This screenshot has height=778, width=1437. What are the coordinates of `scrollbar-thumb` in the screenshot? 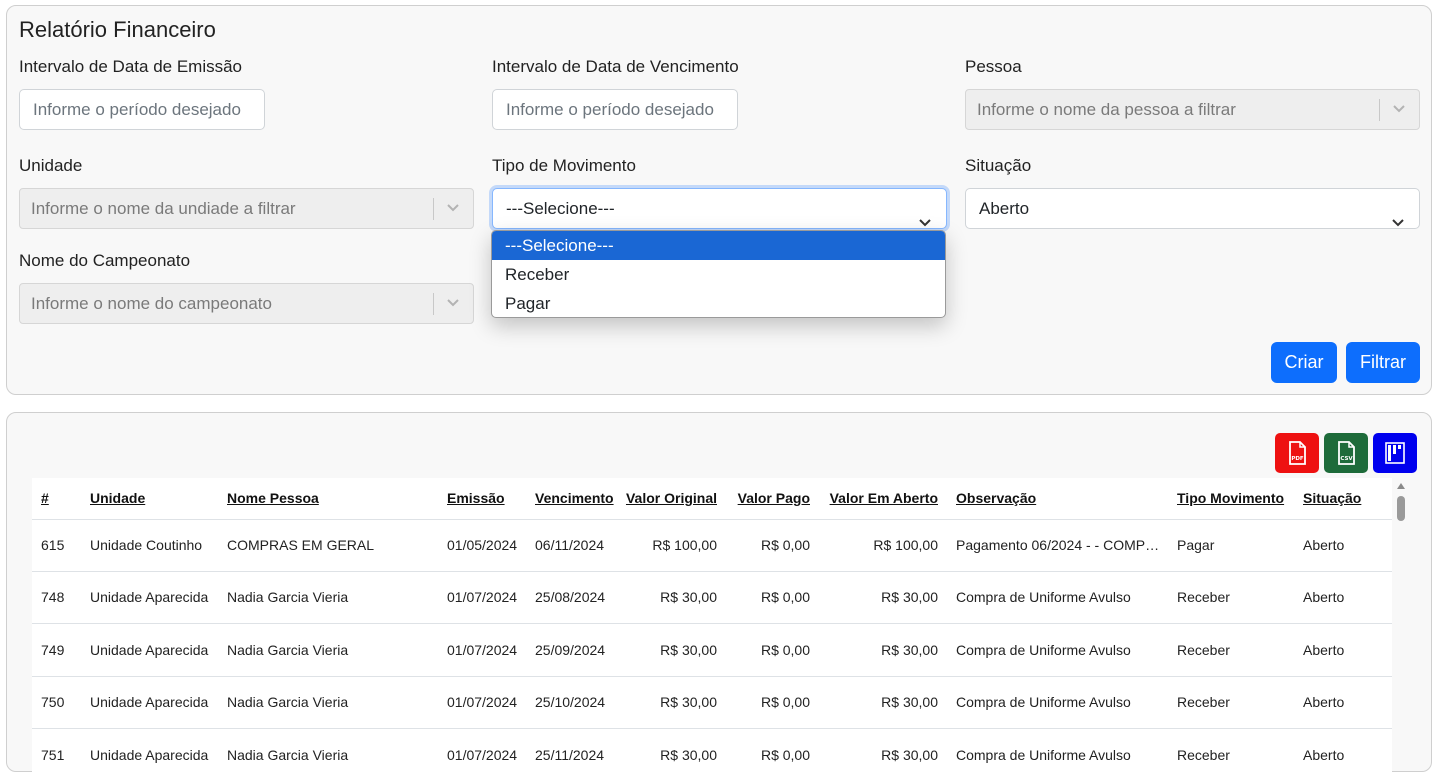 It's located at (1401, 508).